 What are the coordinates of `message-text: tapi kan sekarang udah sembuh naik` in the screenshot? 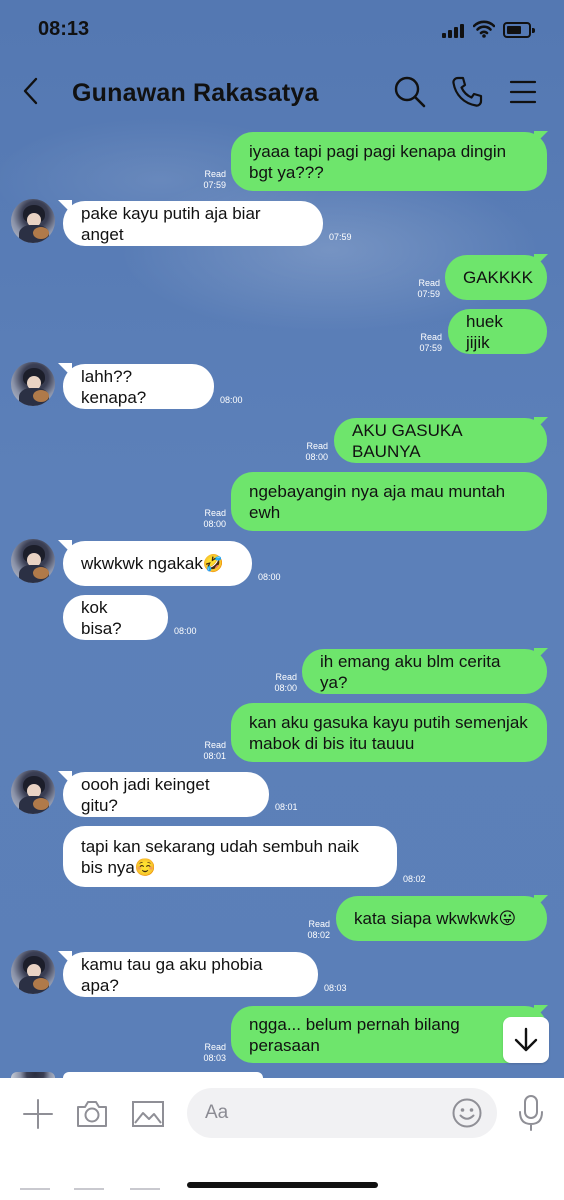 It's located at (220, 846).